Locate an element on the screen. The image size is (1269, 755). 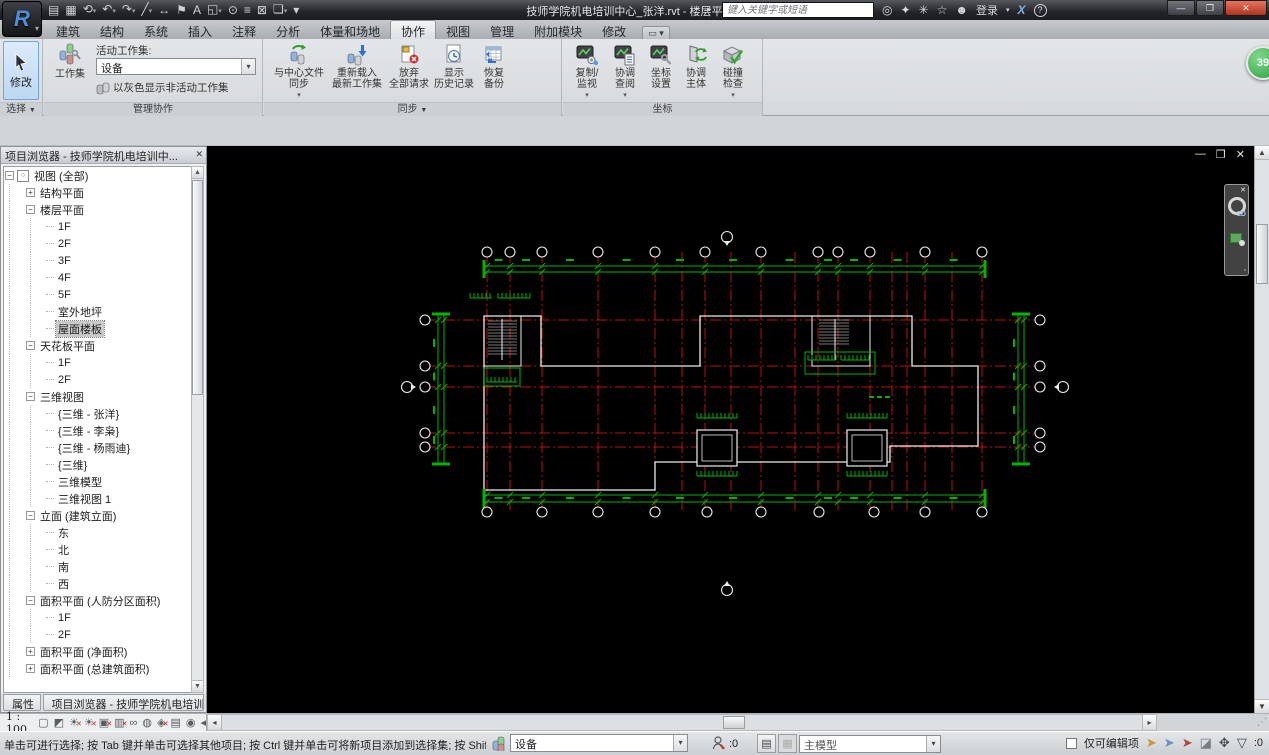
tree-item-label: 室外地坪 is located at coordinates (80, 312).